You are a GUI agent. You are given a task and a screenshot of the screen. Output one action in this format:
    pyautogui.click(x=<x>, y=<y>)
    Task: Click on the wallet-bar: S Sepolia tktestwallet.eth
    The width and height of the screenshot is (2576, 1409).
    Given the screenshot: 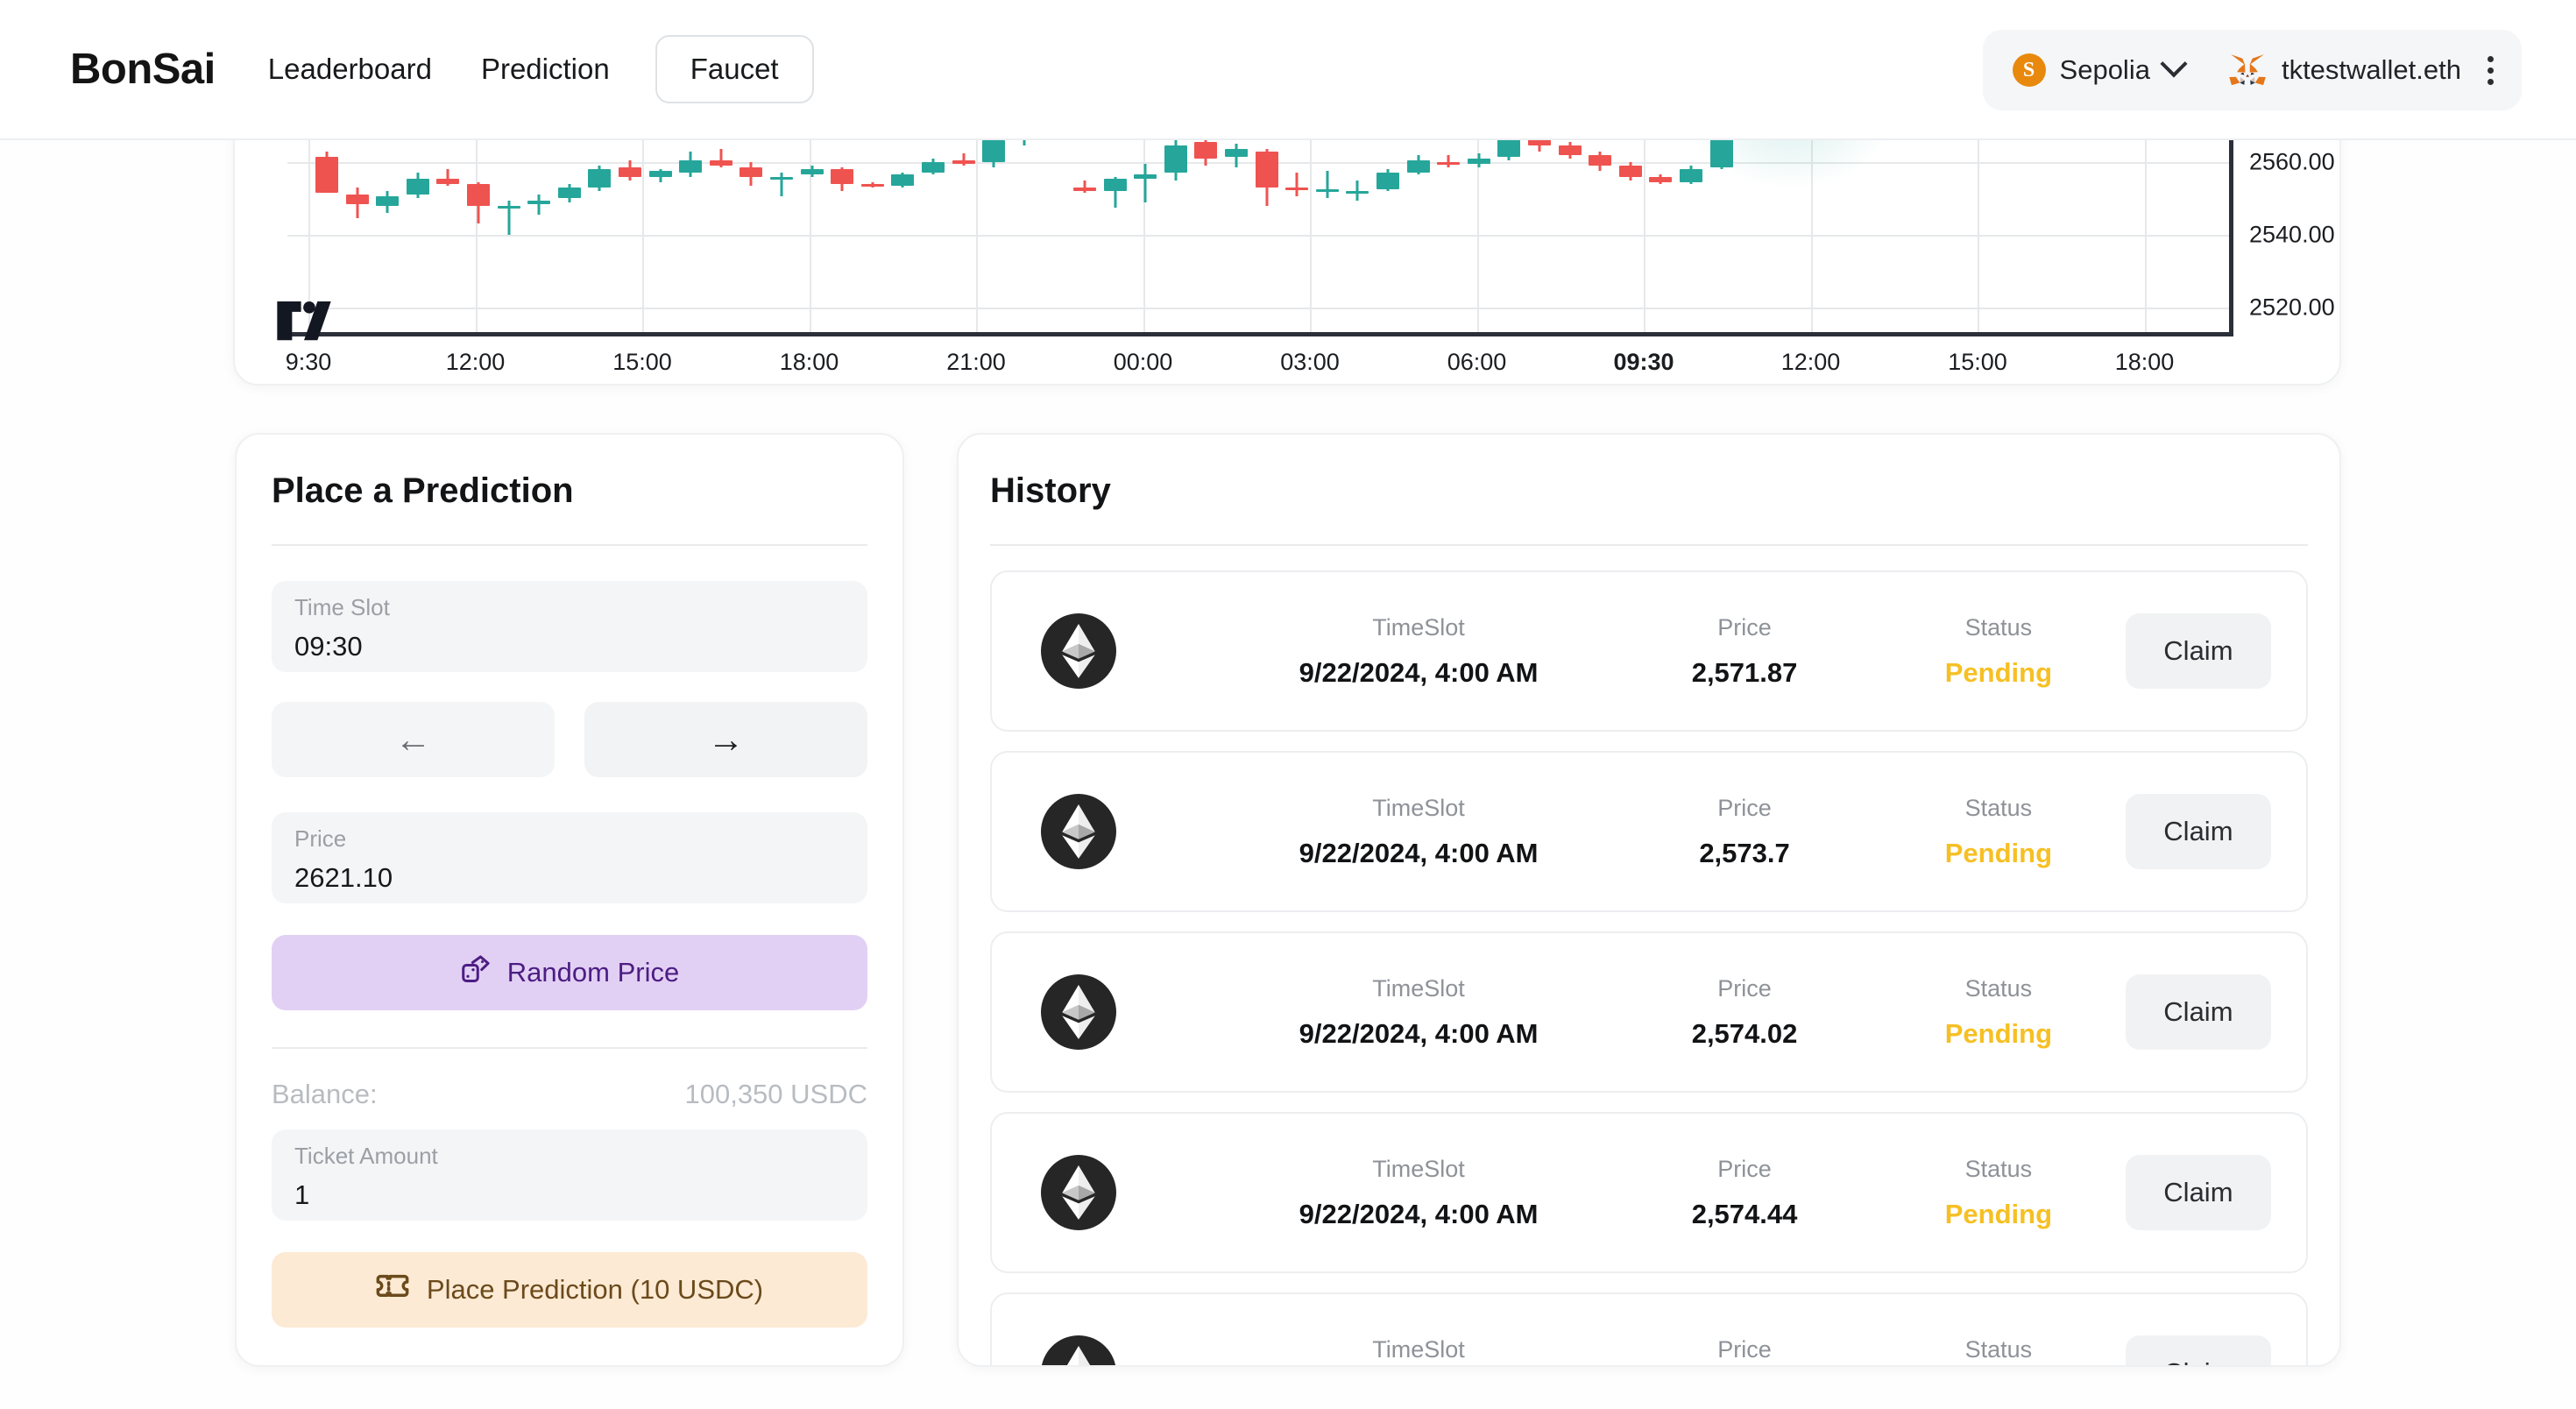 What is the action you would take?
    pyautogui.click(x=2252, y=70)
    